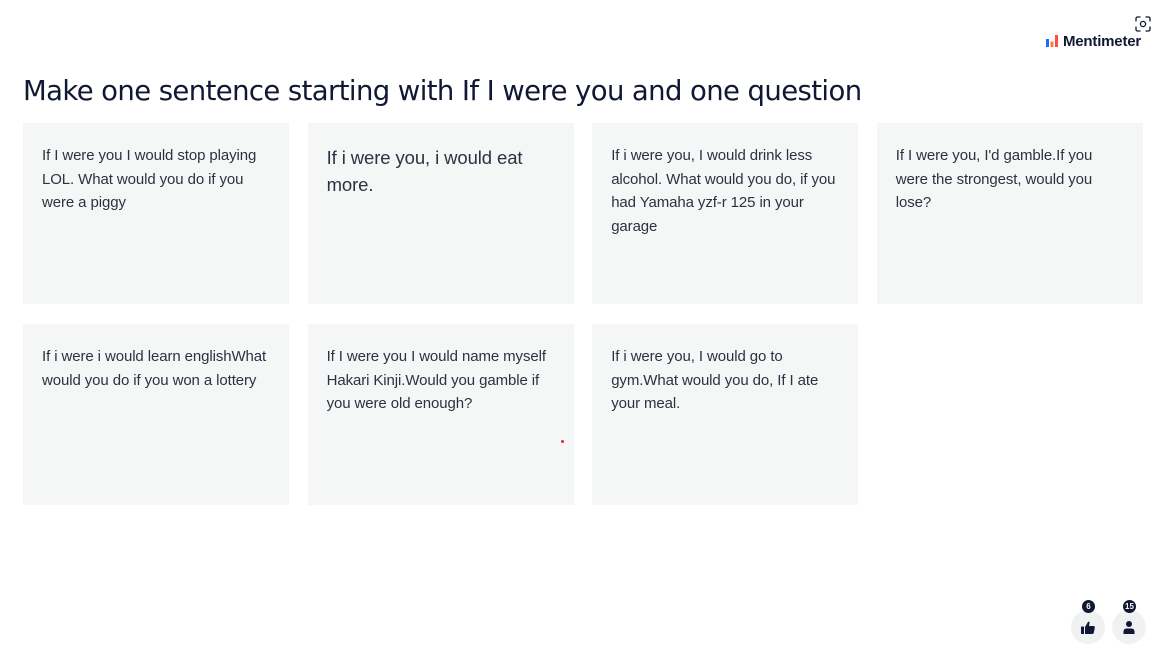 This screenshot has width=1158, height=651. What do you see at coordinates (1088, 627) in the screenshot?
I see `thumbs-up-icon` at bounding box center [1088, 627].